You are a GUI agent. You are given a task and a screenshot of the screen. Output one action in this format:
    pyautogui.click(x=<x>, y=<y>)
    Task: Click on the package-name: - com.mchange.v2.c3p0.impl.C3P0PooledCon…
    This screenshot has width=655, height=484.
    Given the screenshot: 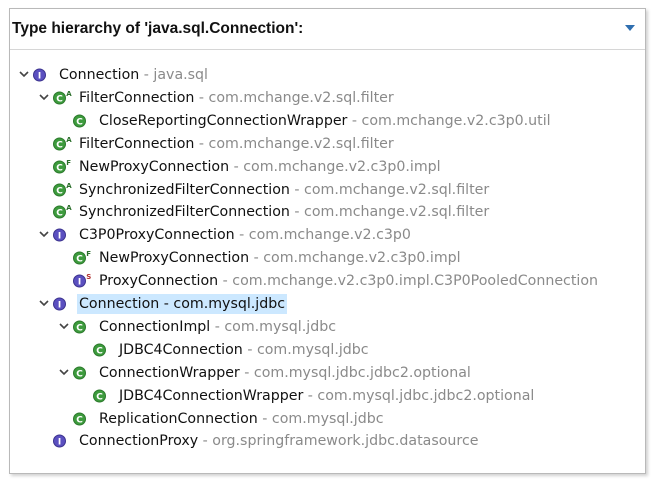 What is the action you would take?
    pyautogui.click(x=408, y=281)
    